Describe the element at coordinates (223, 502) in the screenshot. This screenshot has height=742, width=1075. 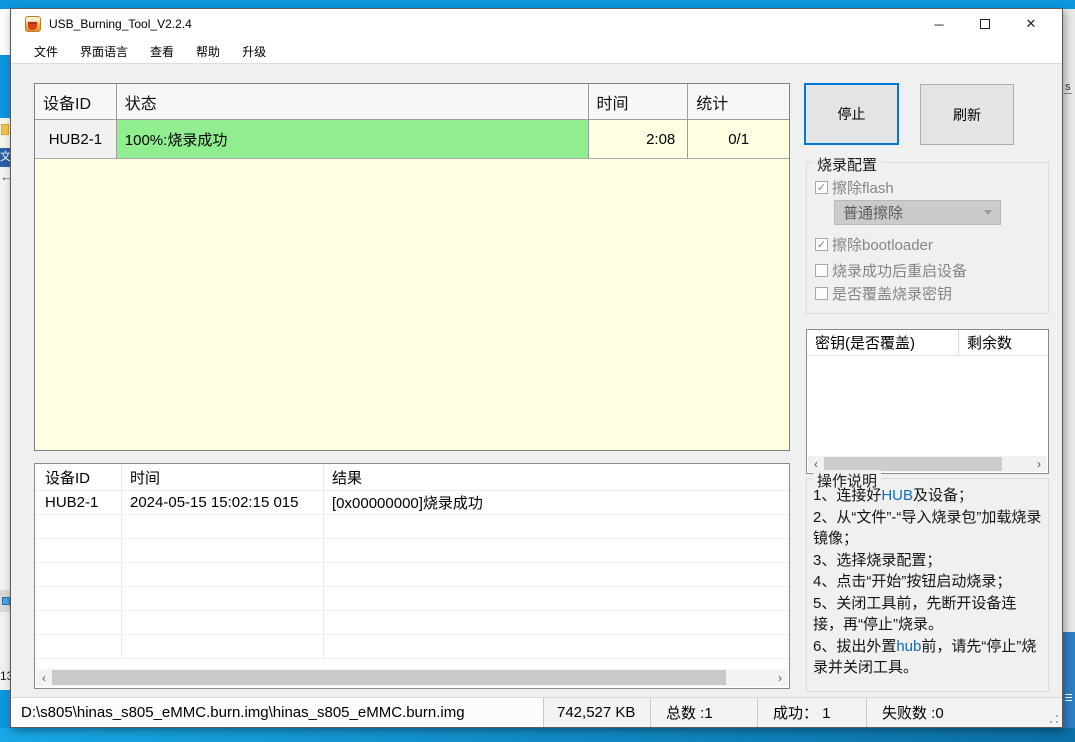
I see `log-time: 2024-05-15 15:02:15 015` at that location.